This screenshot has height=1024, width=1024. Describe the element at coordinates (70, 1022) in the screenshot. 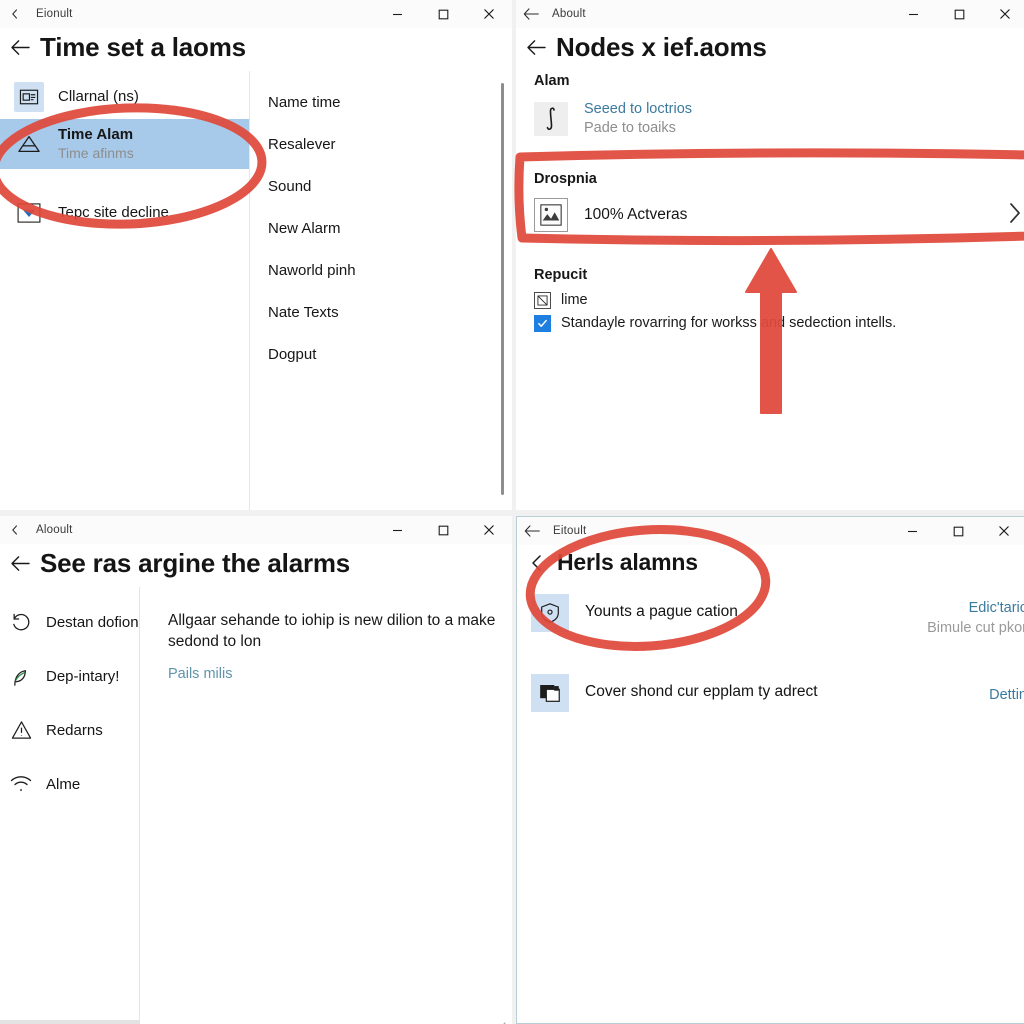

I see `horizontal-scrollbar` at that location.